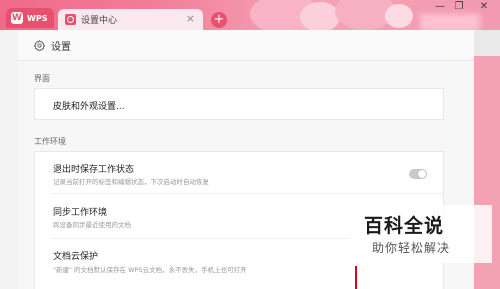 The image size is (500, 289). I want to click on watermark-subtitle: 助你轻松解决, so click(411, 248).